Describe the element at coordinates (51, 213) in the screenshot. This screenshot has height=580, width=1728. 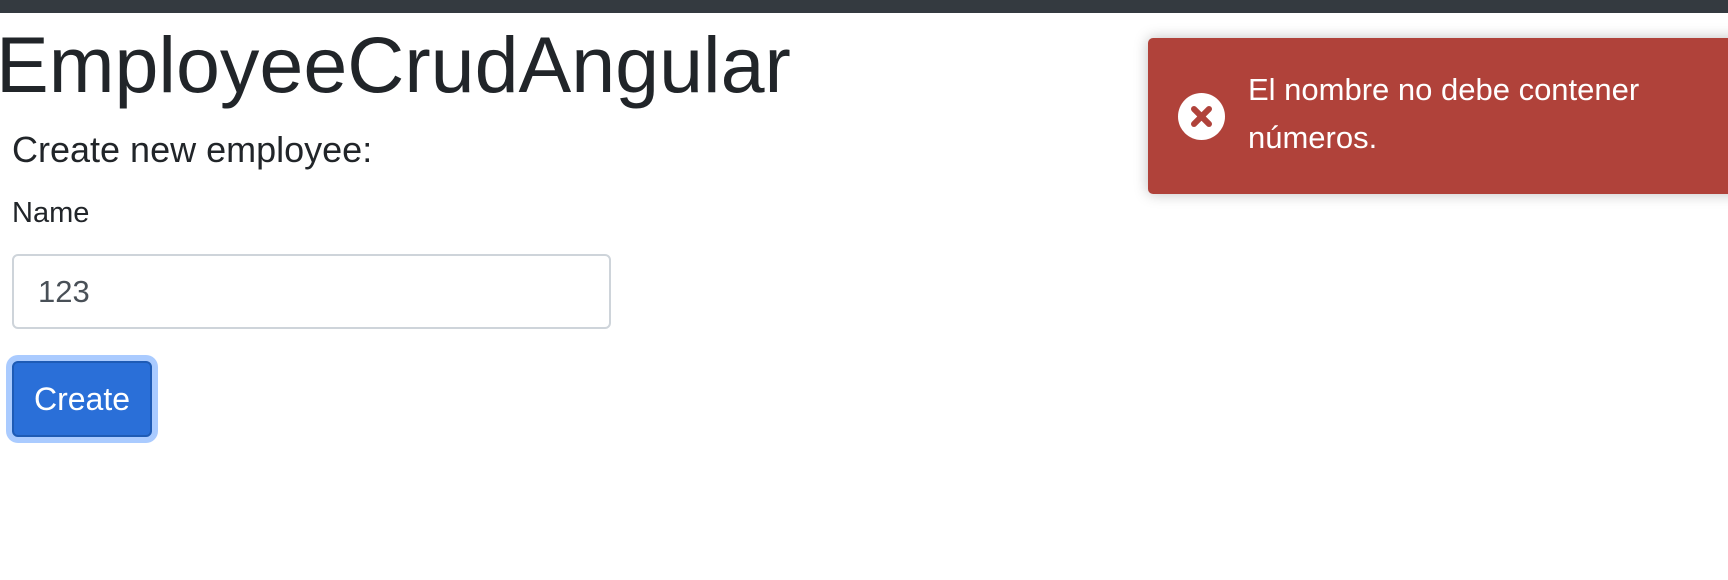
I see `name-label: Name` at that location.